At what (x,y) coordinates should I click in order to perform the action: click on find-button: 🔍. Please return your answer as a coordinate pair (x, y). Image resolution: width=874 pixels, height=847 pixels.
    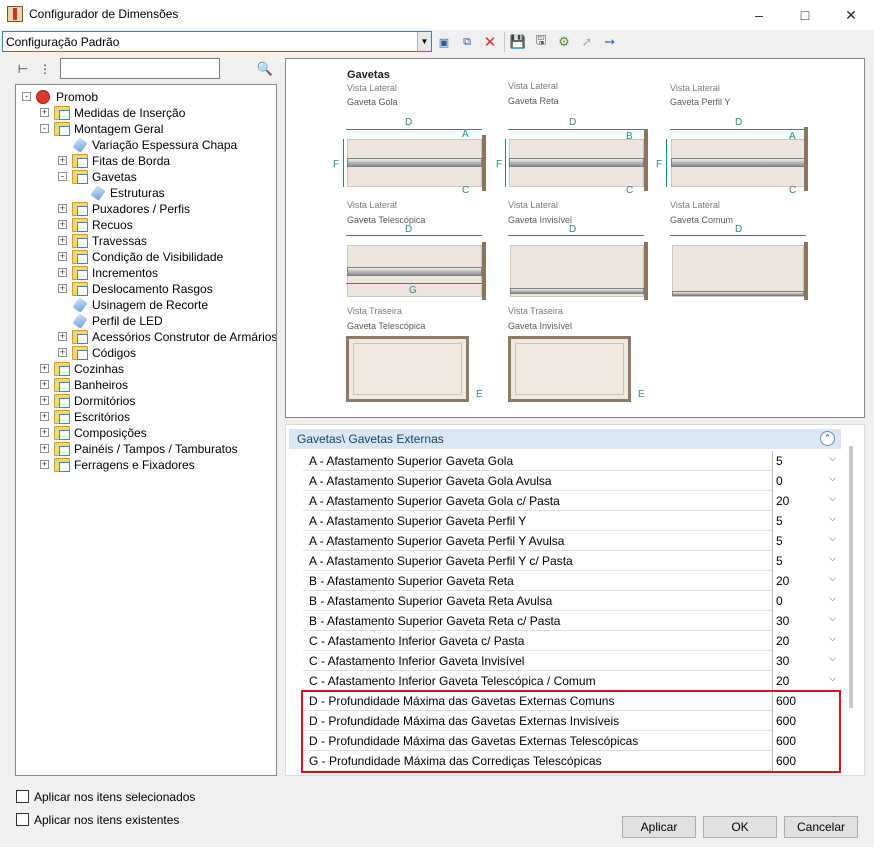
    Looking at the image, I should click on (265, 69).